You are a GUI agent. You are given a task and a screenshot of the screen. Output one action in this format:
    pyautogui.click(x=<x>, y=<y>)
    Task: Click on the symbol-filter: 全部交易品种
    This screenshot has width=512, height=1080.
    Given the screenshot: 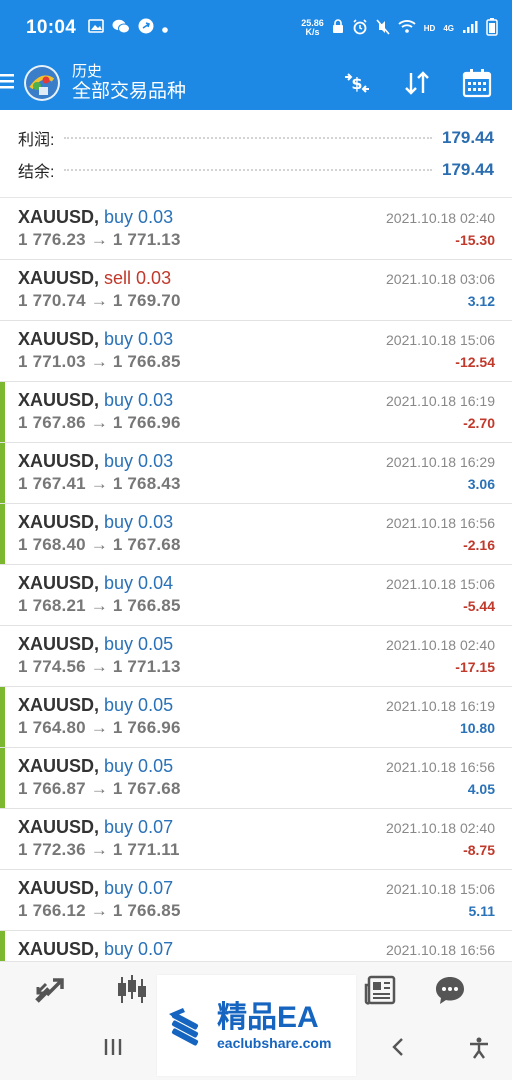 What is the action you would take?
    pyautogui.click(x=129, y=92)
    